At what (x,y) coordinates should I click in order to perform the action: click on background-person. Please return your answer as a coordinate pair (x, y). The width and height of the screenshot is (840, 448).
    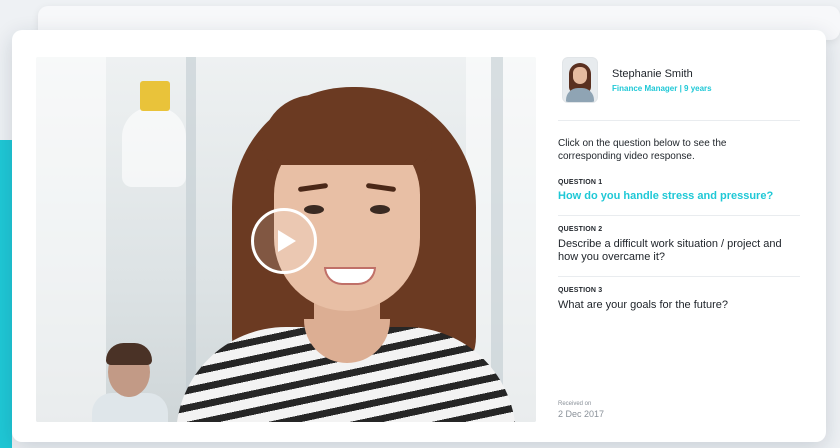
    Looking at the image, I should click on (130, 407).